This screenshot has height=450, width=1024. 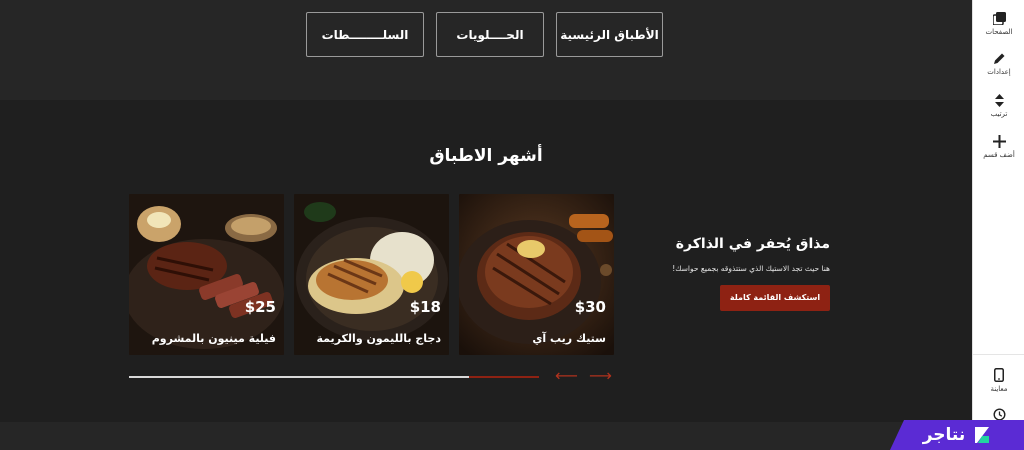 I want to click on sidebar-item-add-section: أضف قسم, so click(x=998, y=147).